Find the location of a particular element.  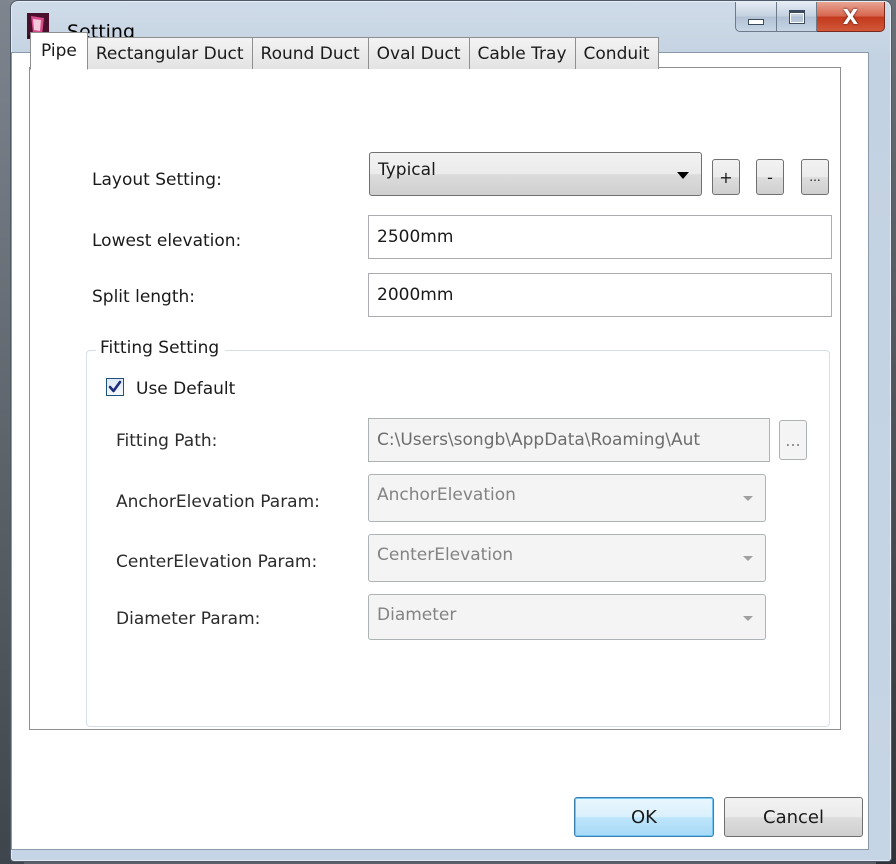

layout-setting-value: Typical is located at coordinates (407, 170).